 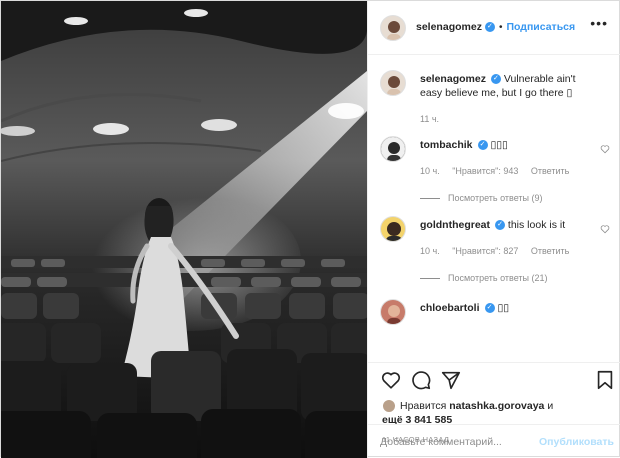 I want to click on more-options-icon: •••, so click(x=599, y=23).